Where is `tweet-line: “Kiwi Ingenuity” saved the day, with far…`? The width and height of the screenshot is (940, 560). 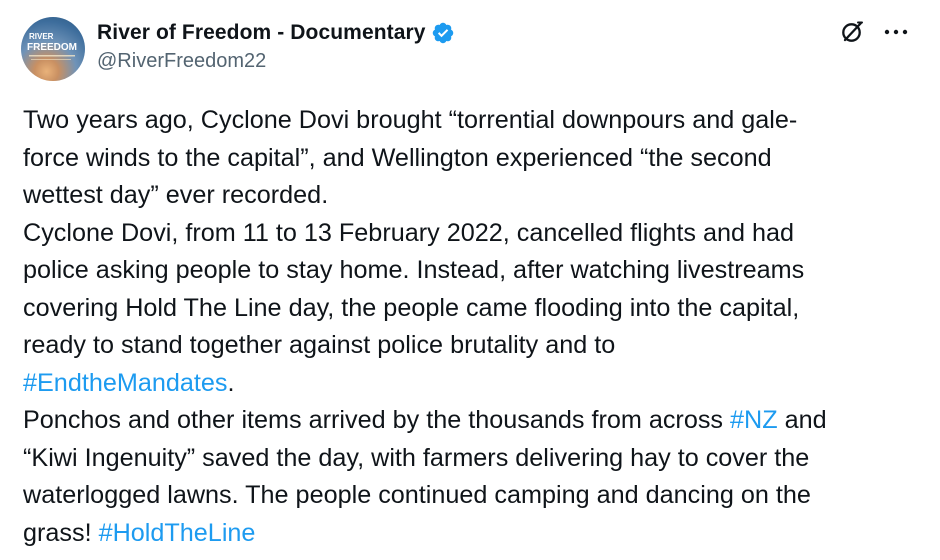
tweet-line: “Kiwi Ingenuity” saved the day, with far… is located at coordinates (416, 457).